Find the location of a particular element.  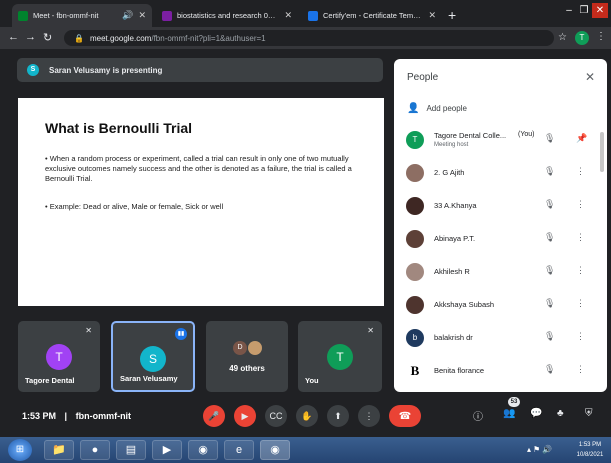

file-explorer-icon: 📁 is located at coordinates (59, 450).